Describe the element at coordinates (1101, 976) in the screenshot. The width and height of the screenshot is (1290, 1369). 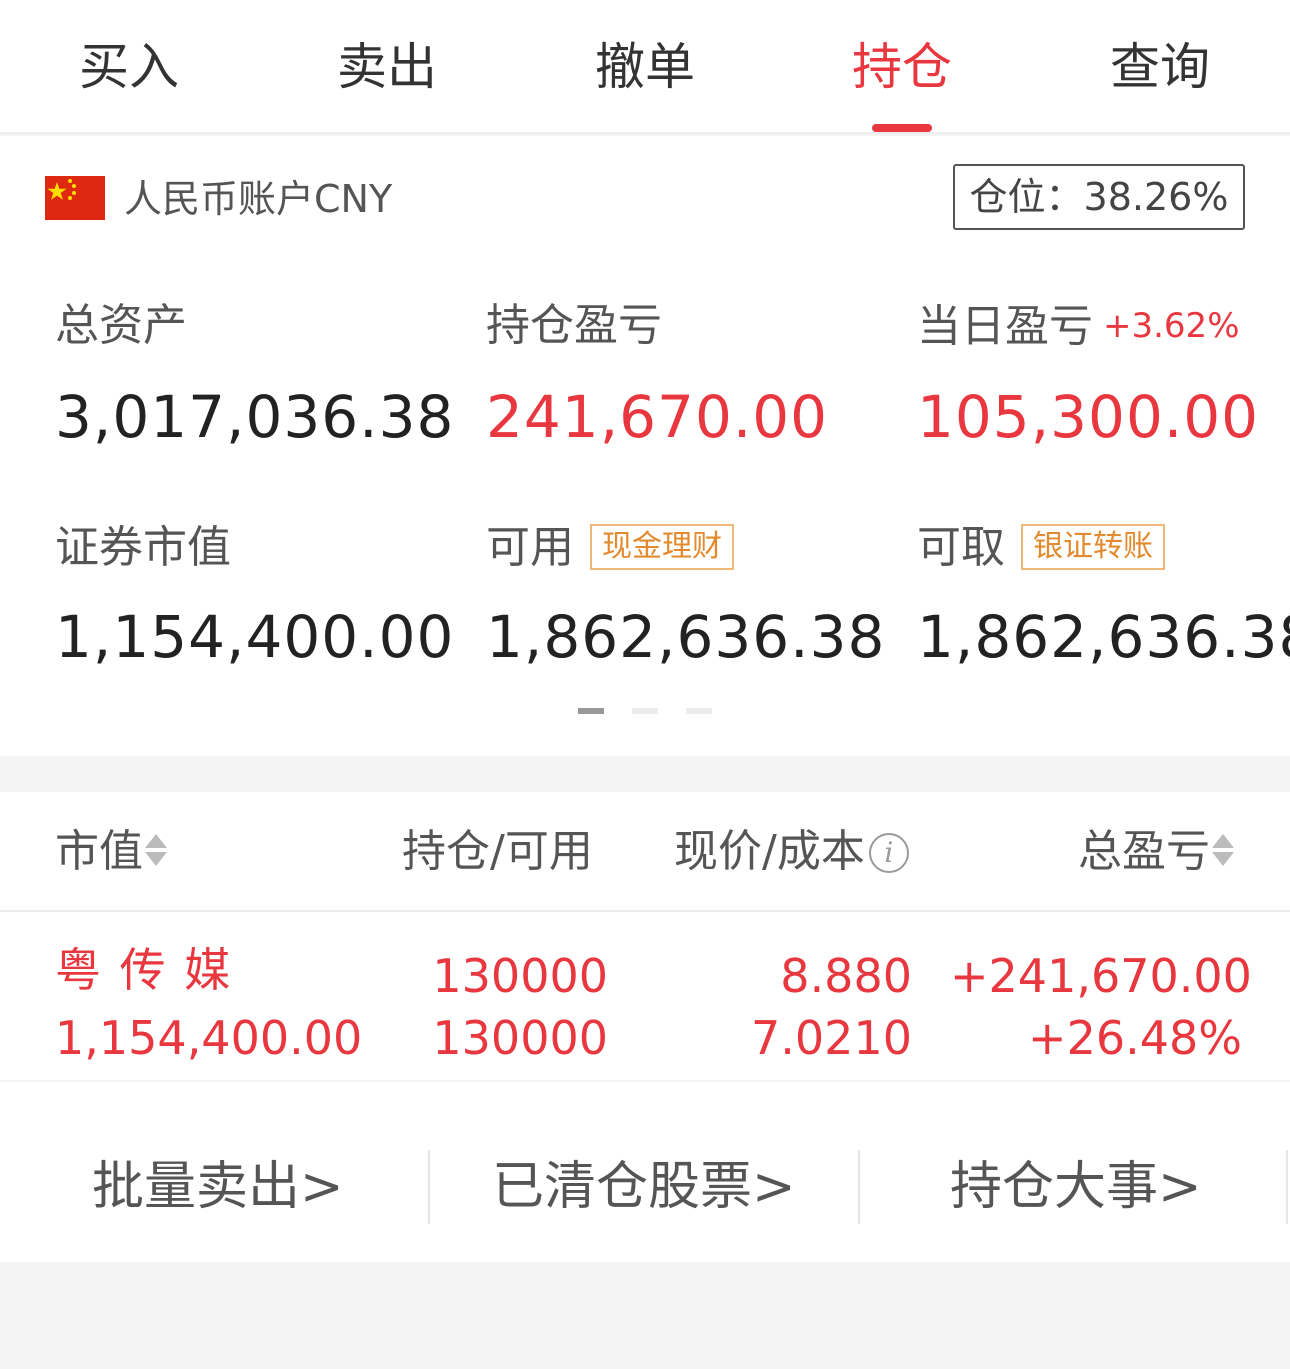
I see `stock-total-pnl: +241,670.00` at that location.